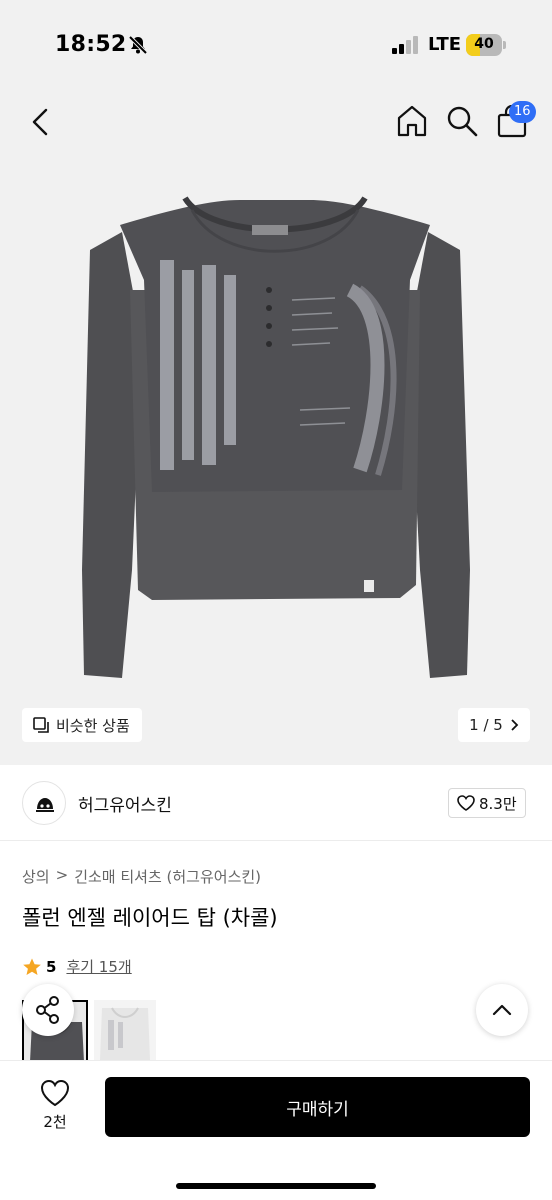 This screenshot has height=1200, width=552. Describe the element at coordinates (55, 1109) in the screenshot. I see `wishlist-button: 2천` at that location.